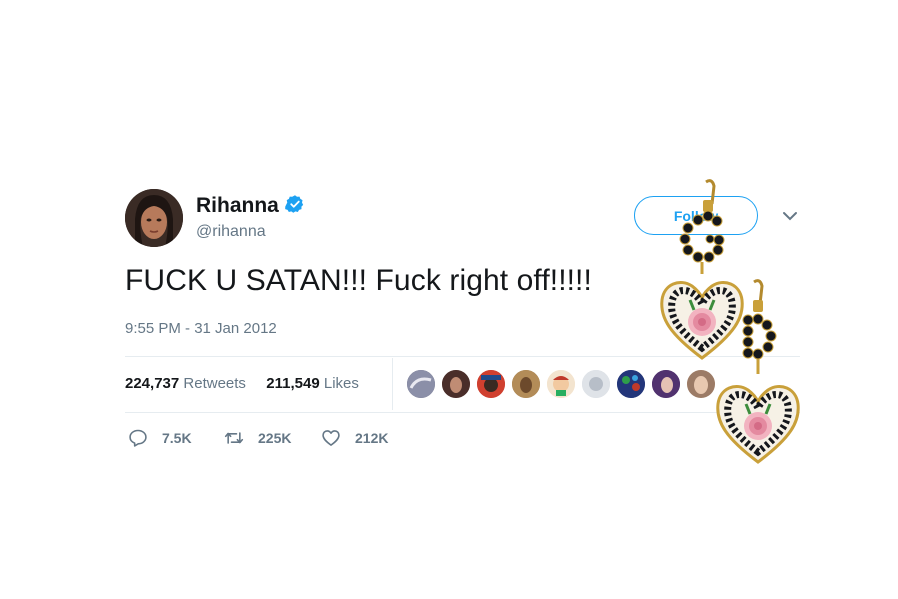 This screenshot has height=599, width=898. I want to click on retweet-count: 225K, so click(275, 438).